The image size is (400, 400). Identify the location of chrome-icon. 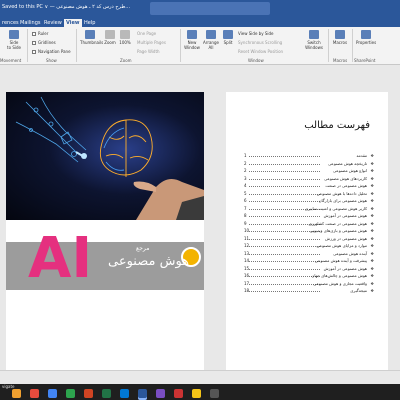
(34, 393).